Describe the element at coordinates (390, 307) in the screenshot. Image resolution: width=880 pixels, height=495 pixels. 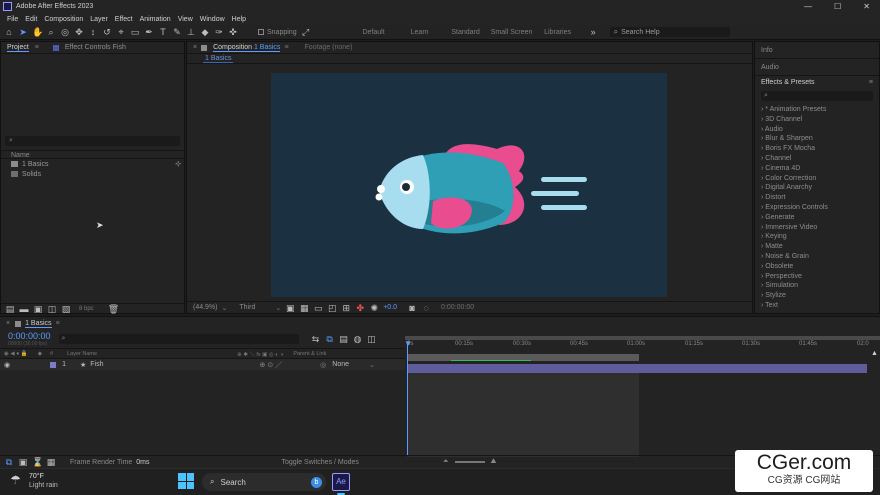
I see `exposure-value: +0.0` at that location.